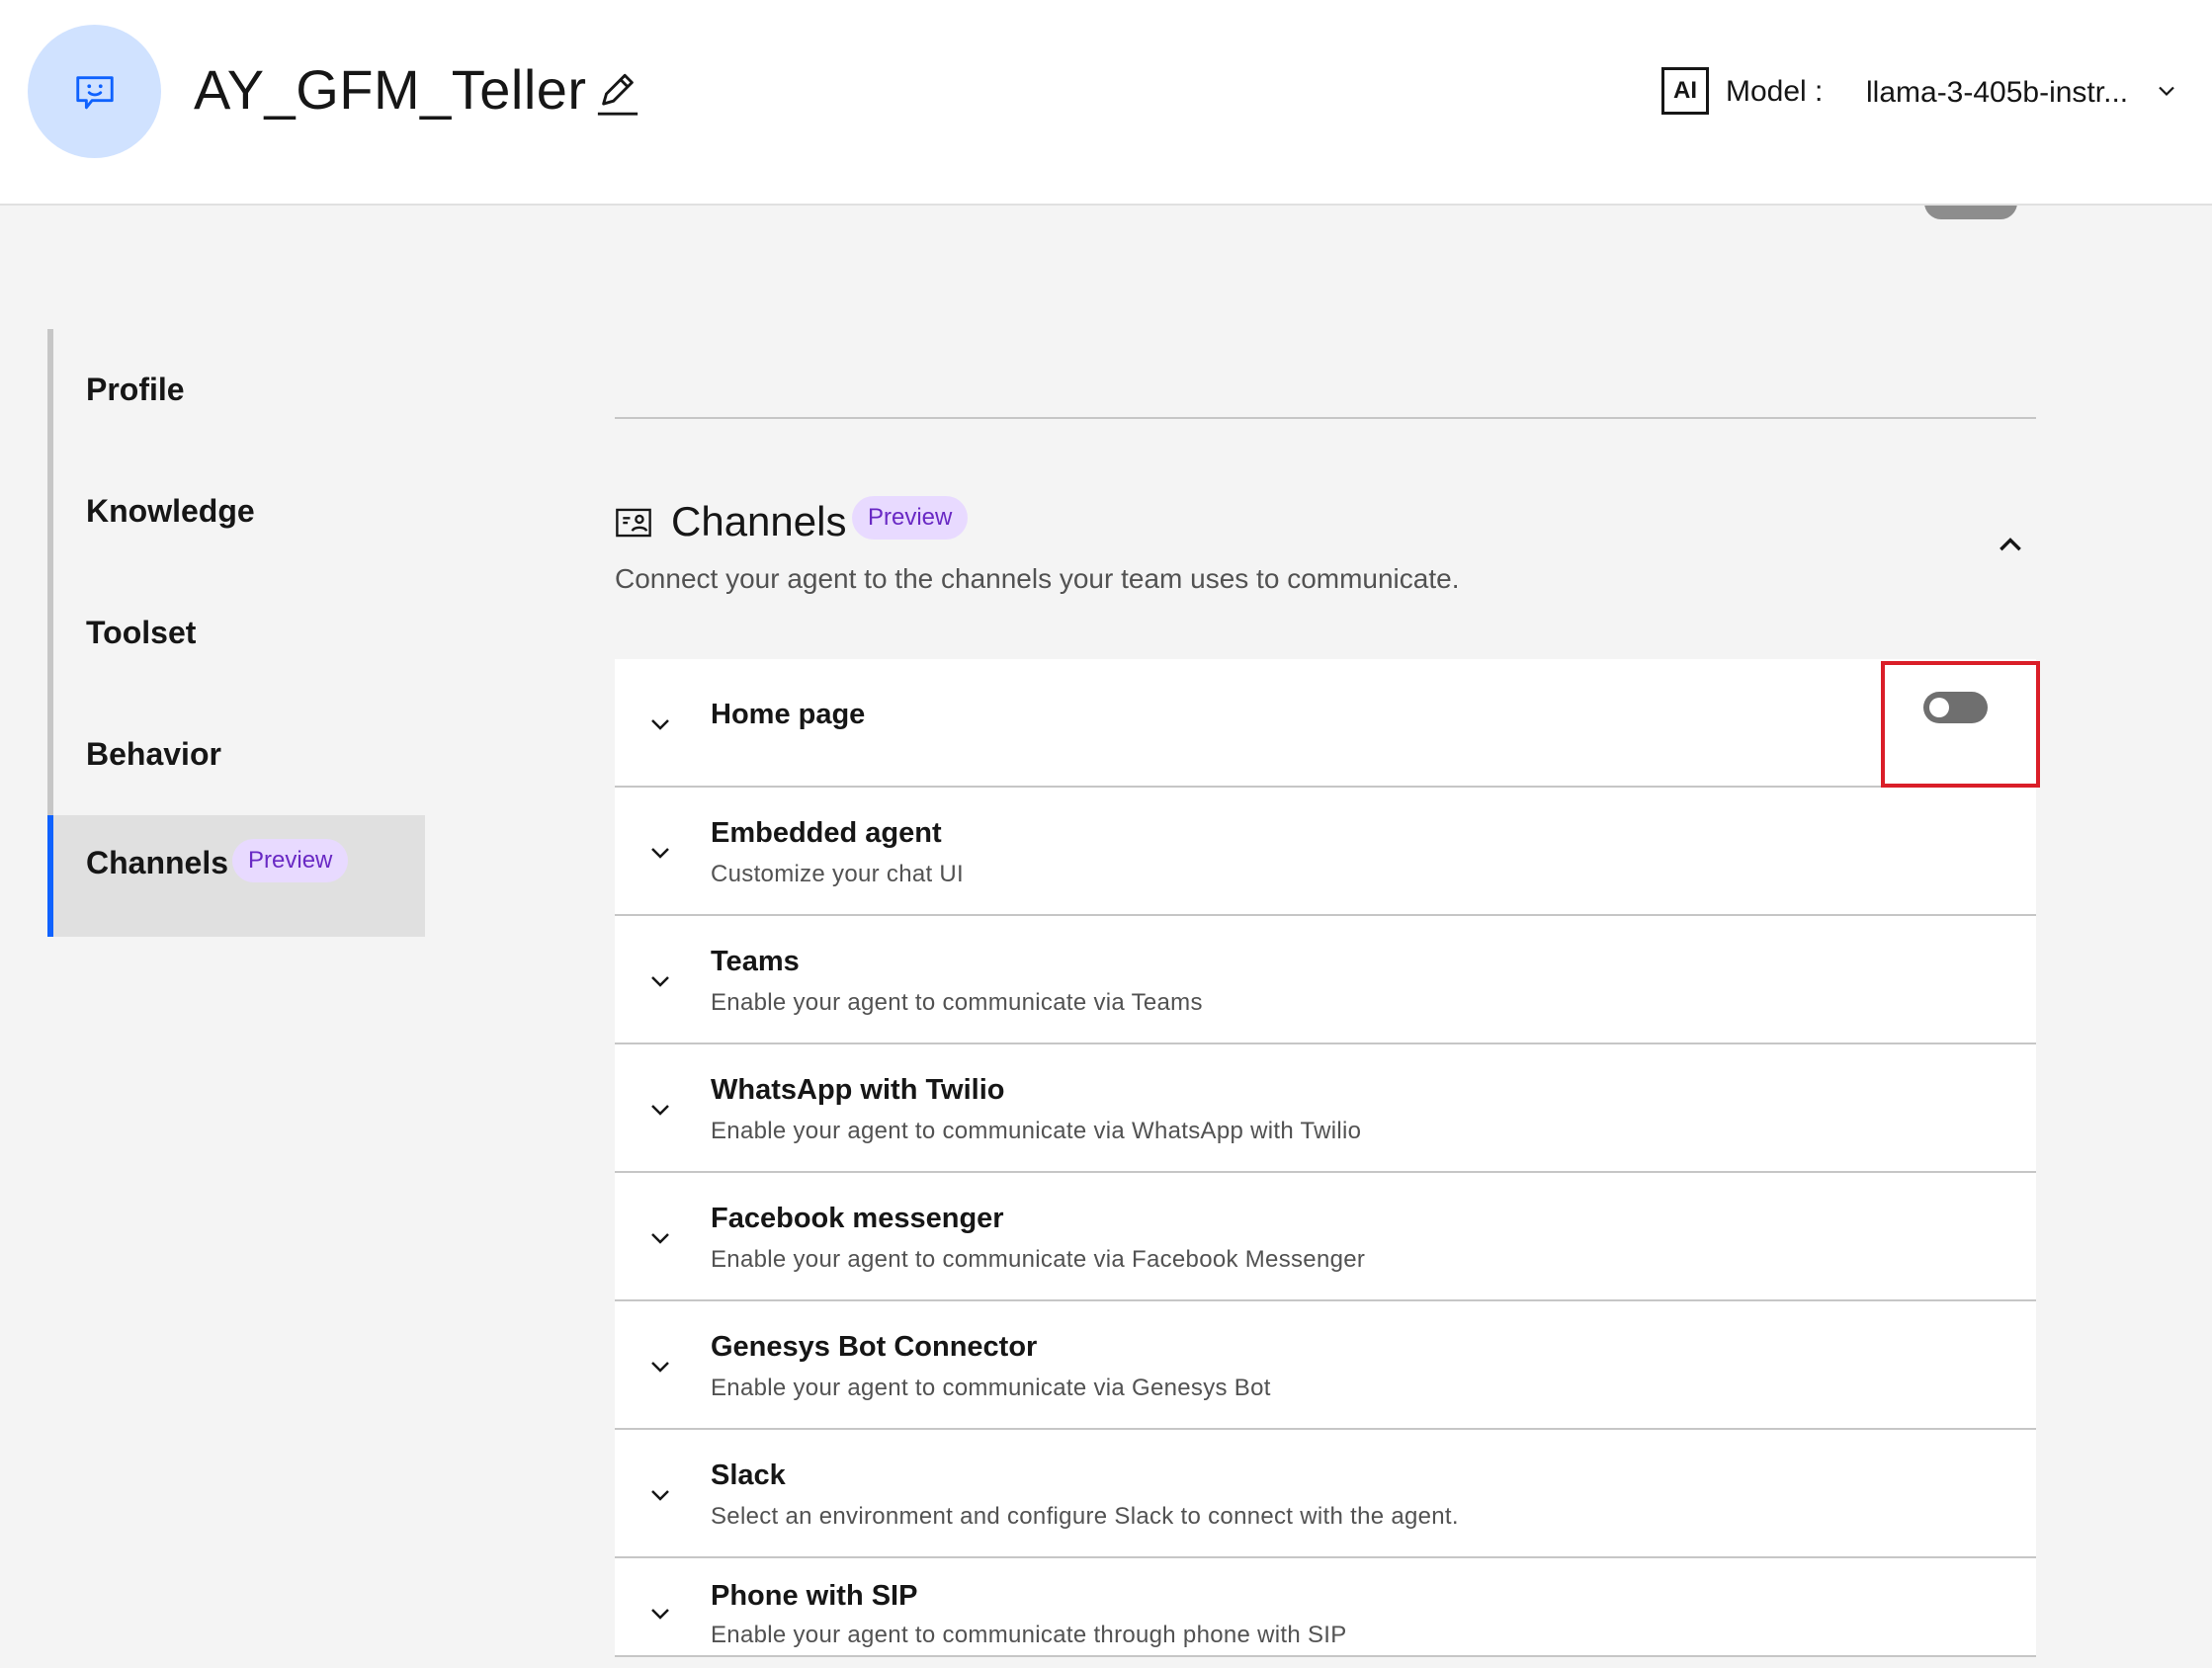  What do you see at coordinates (857, 1218) in the screenshot?
I see `channel-title: Facebook messenger` at bounding box center [857, 1218].